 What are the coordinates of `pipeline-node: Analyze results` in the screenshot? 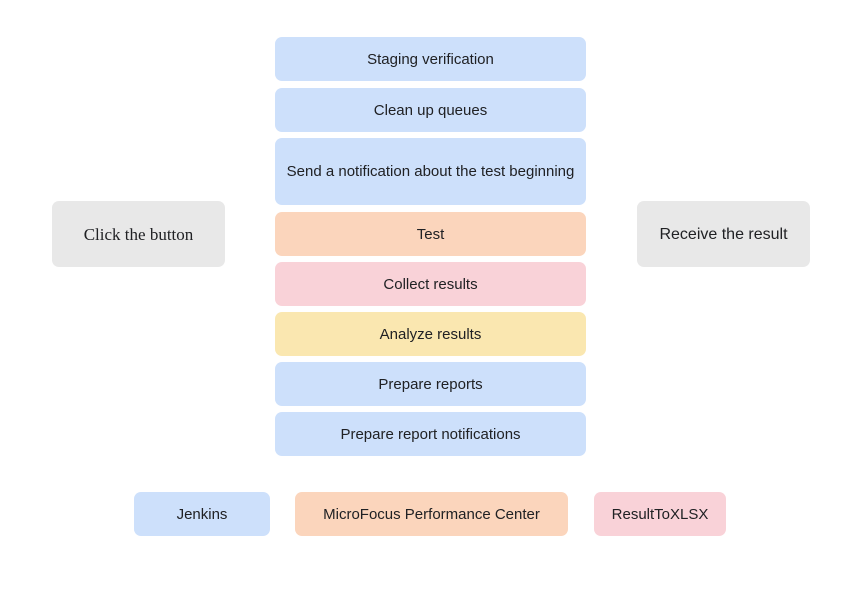 It's located at (430, 334).